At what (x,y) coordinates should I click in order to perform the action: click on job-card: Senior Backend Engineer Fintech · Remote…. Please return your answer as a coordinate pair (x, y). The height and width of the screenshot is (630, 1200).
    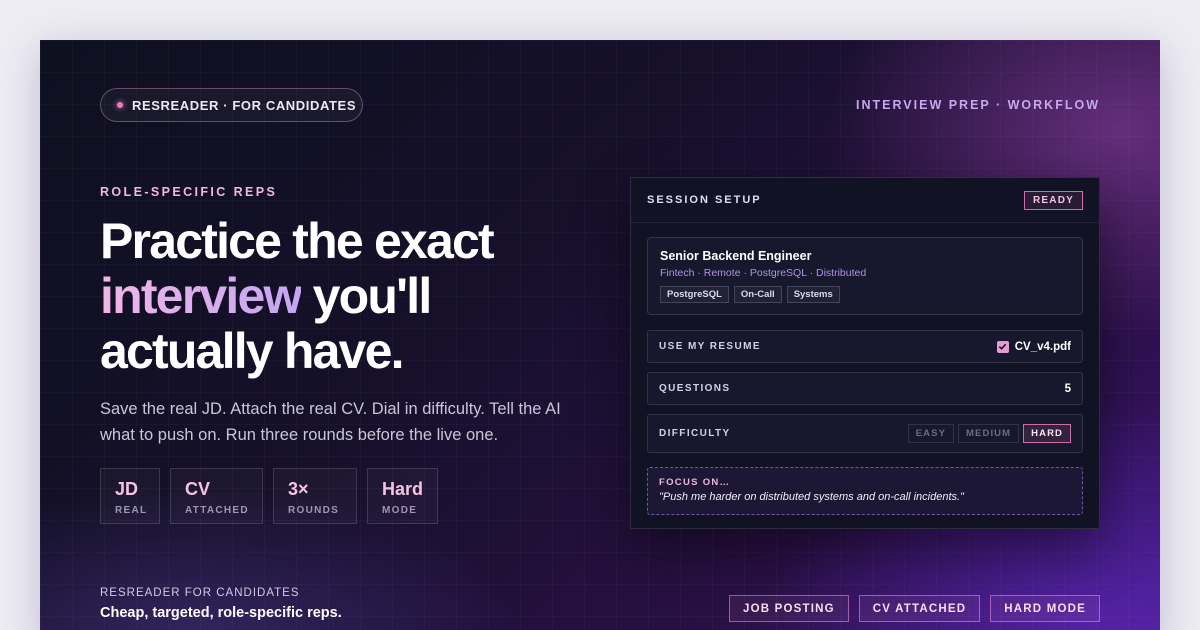
    Looking at the image, I should click on (865, 276).